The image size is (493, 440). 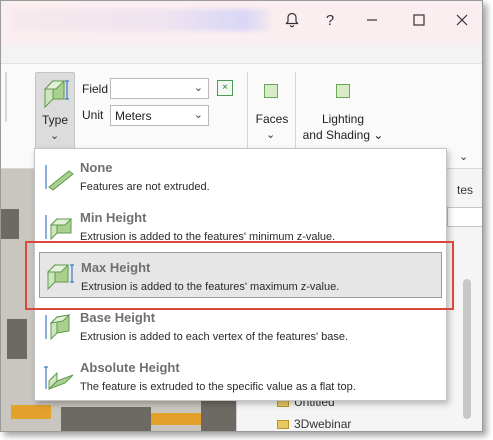 What do you see at coordinates (93, 115) in the screenshot?
I see `unit-label: Unit` at bounding box center [93, 115].